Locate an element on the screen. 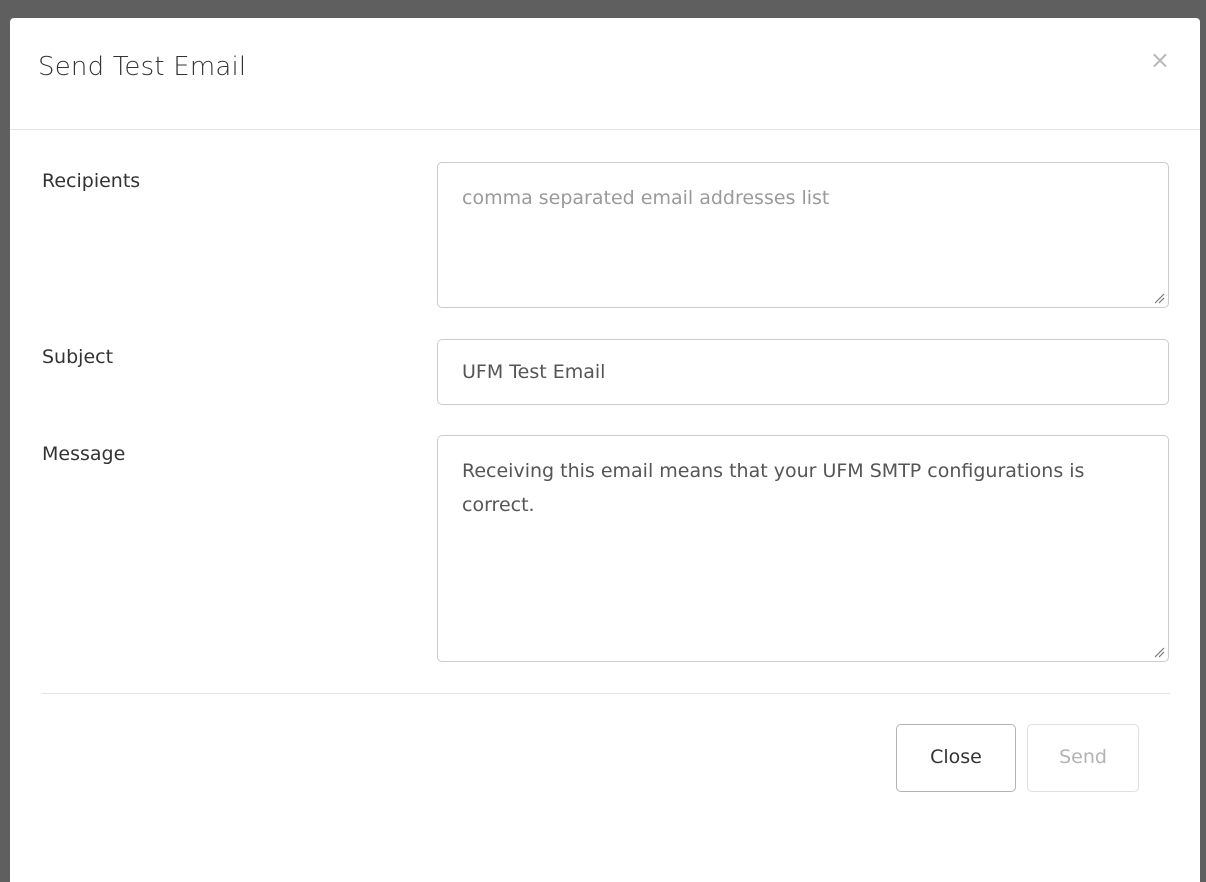  subject-label: Subject is located at coordinates (78, 357).